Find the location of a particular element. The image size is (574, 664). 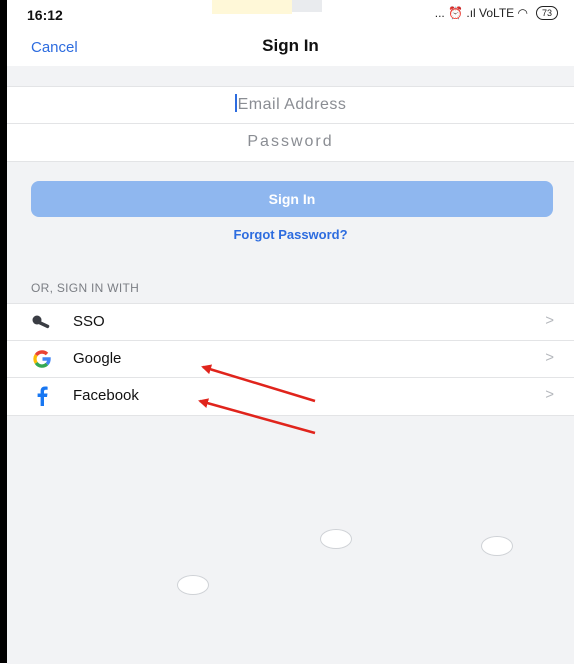

status-icons: ... ⏰ .ıl VoLTE ◠ 73 is located at coordinates (496, 13).